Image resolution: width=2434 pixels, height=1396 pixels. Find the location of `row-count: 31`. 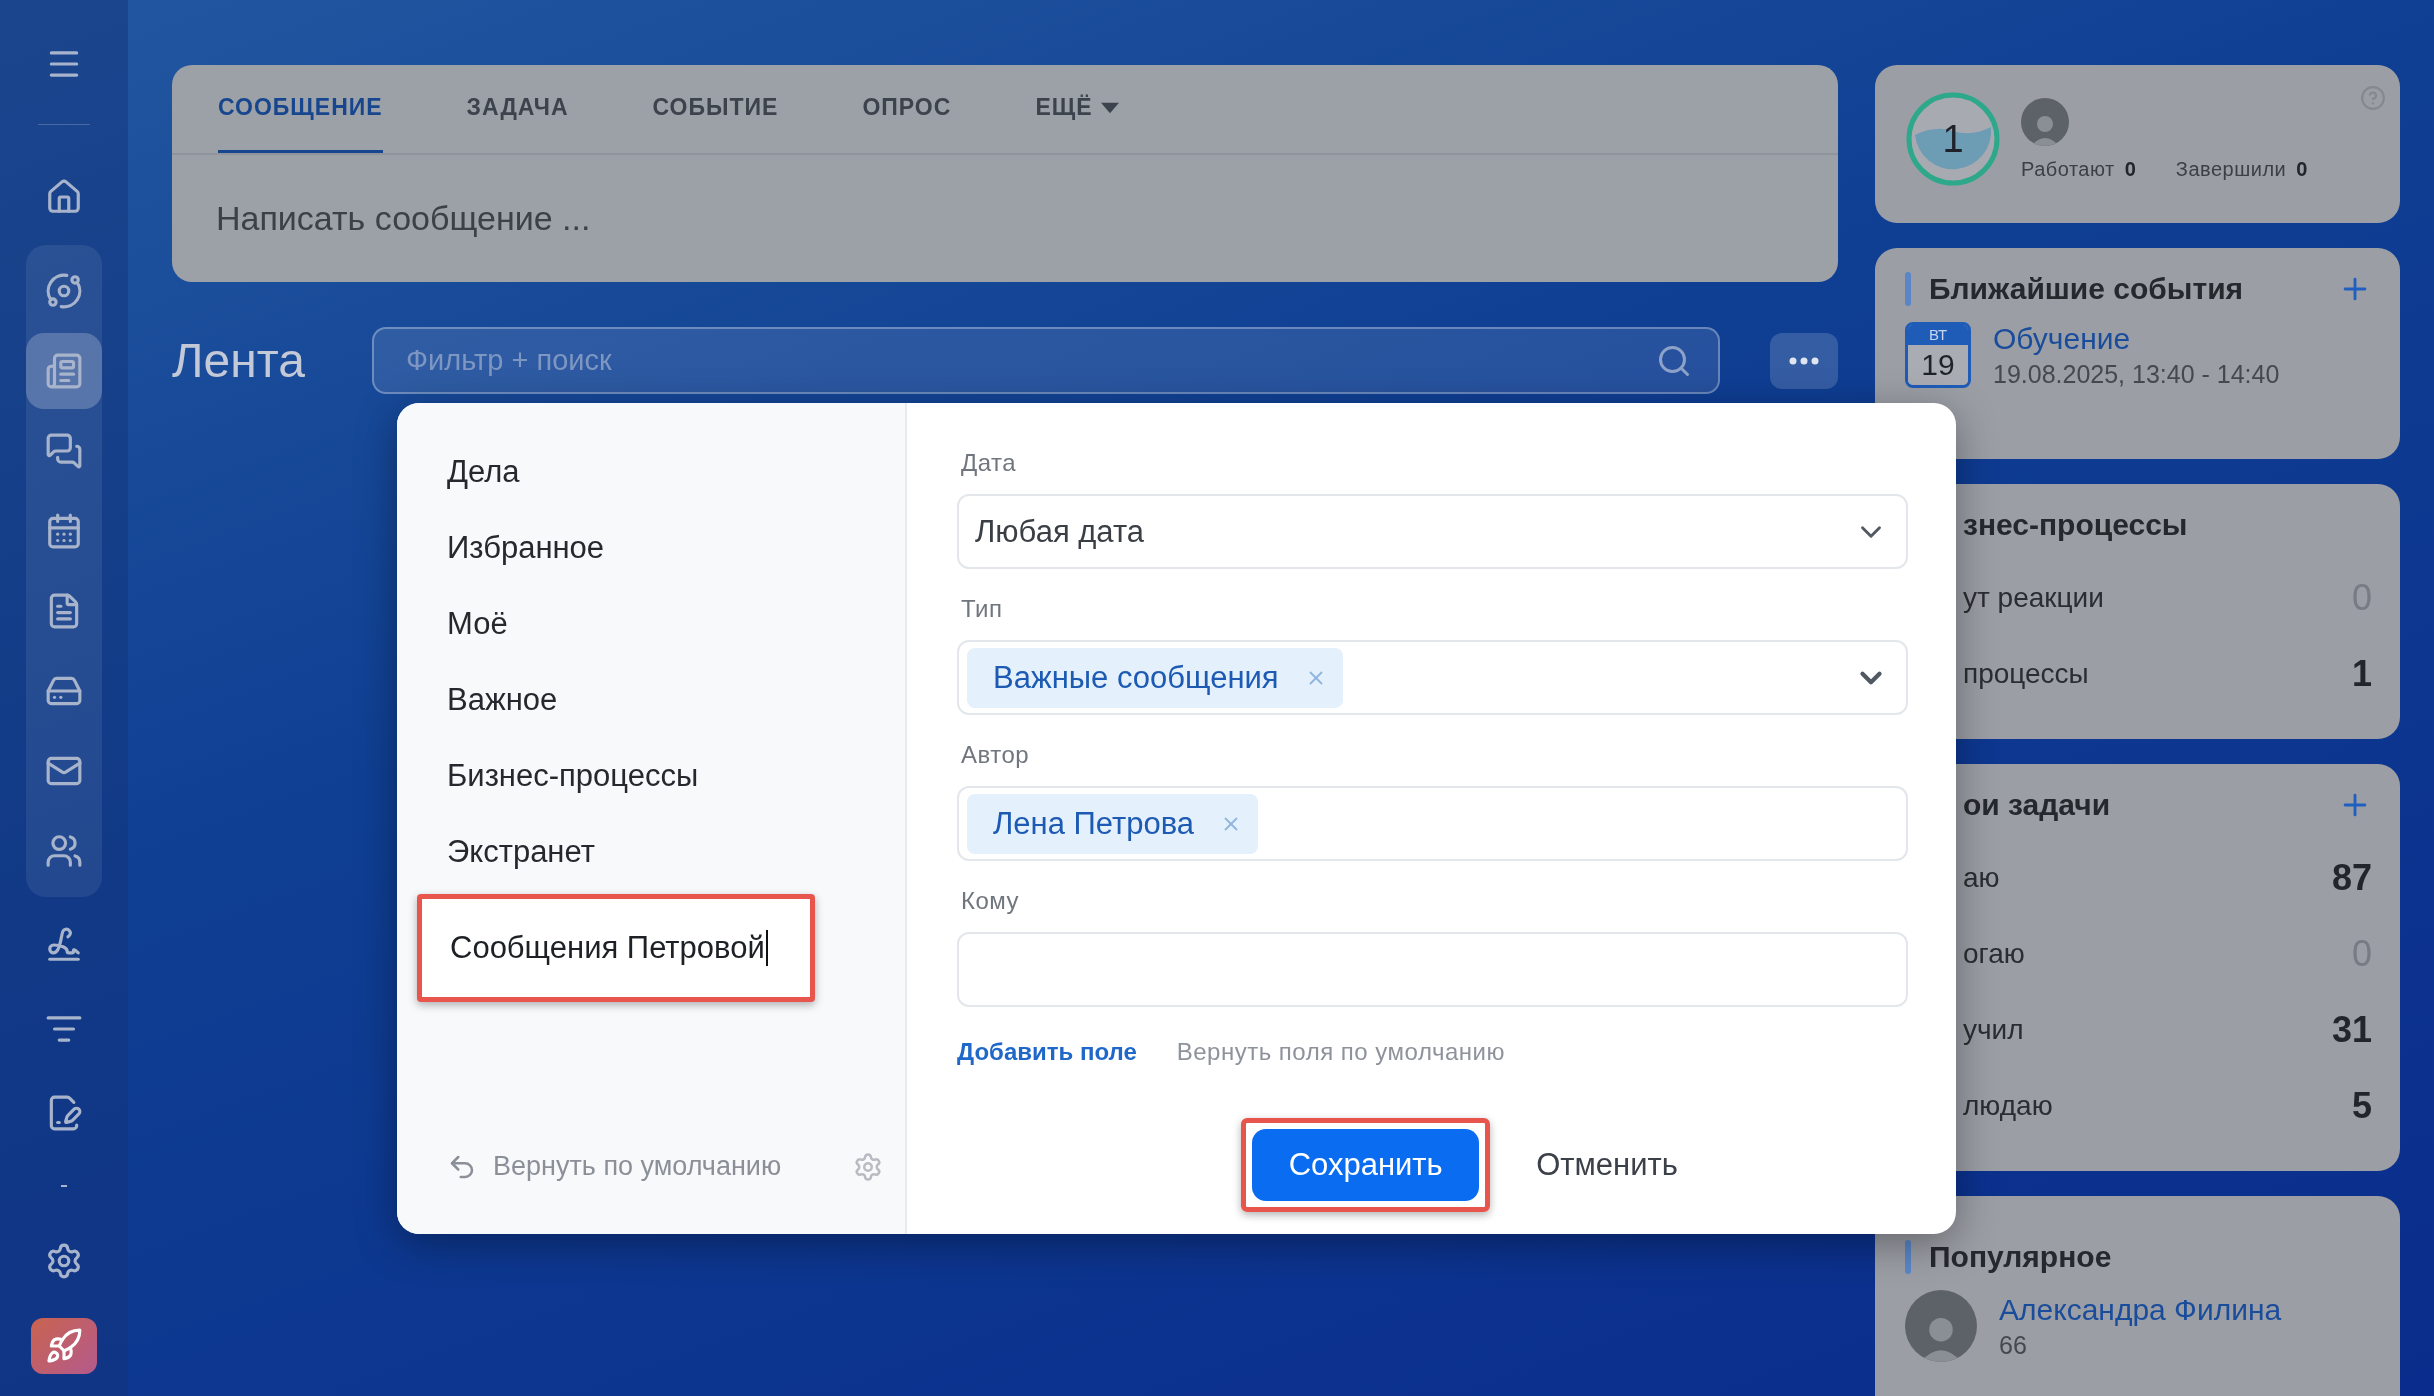

row-count: 31 is located at coordinates (2351, 1030).